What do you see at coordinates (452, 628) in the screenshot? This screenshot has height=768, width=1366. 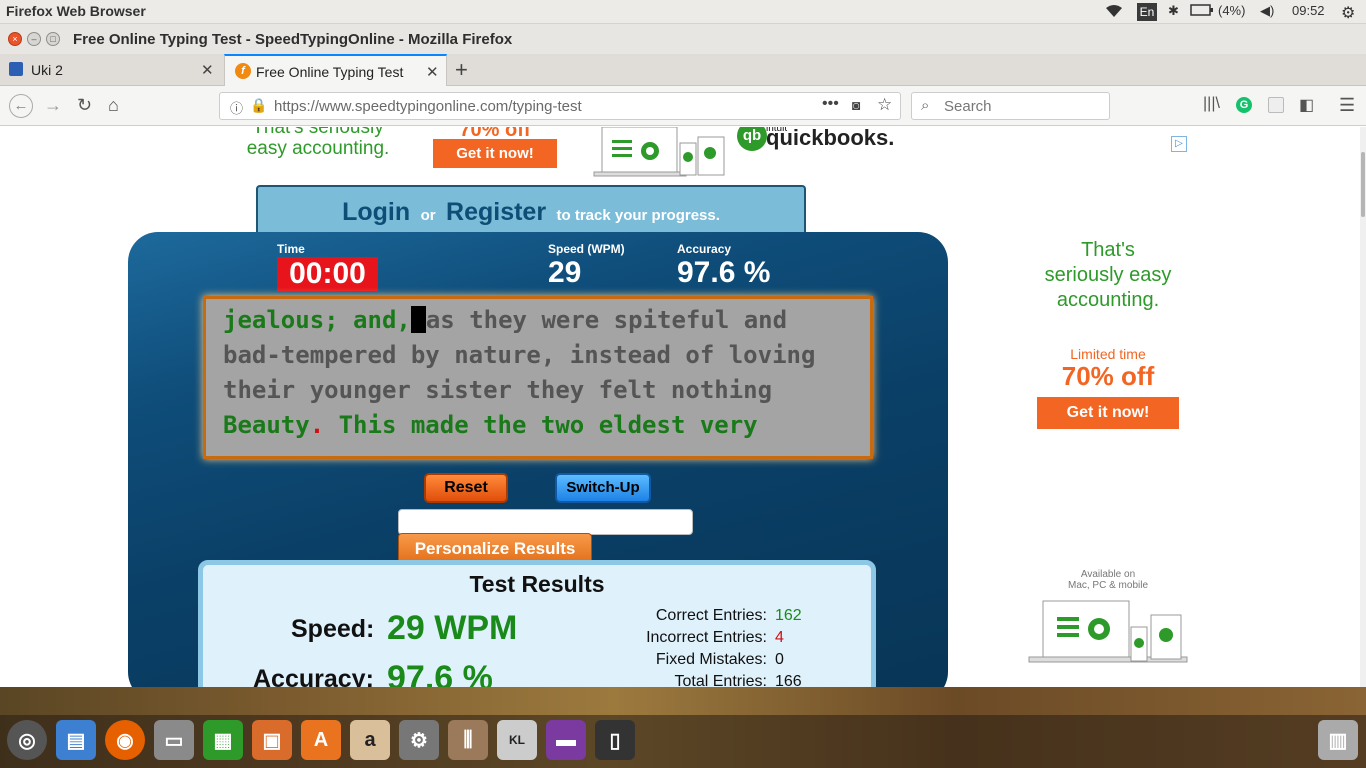 I see `result-speed-value: 29 WPM` at bounding box center [452, 628].